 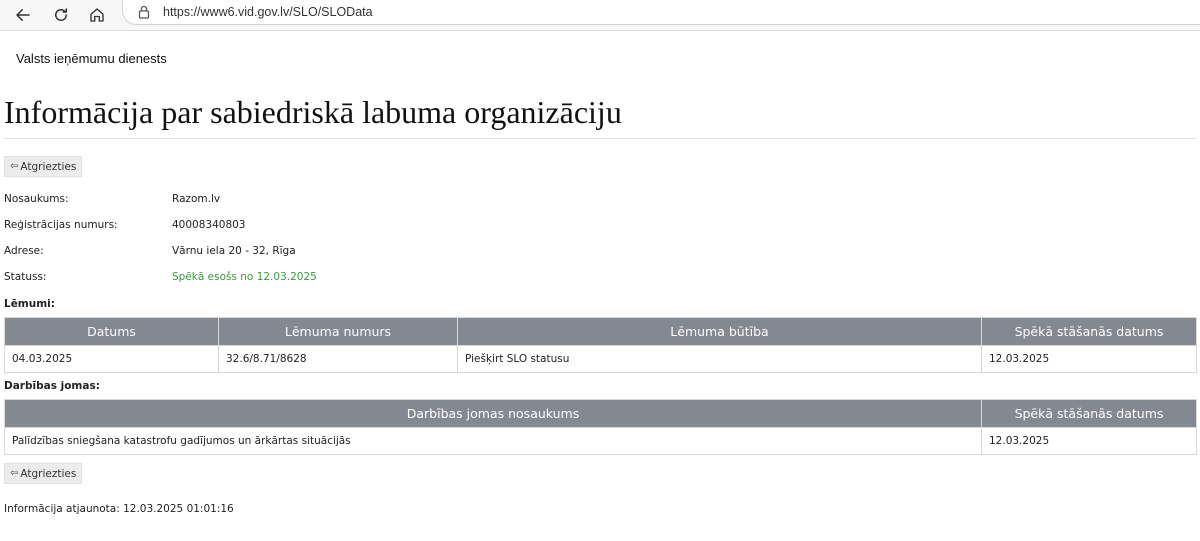 I want to click on activities-heading: Darbības jomas:, so click(x=52, y=386).